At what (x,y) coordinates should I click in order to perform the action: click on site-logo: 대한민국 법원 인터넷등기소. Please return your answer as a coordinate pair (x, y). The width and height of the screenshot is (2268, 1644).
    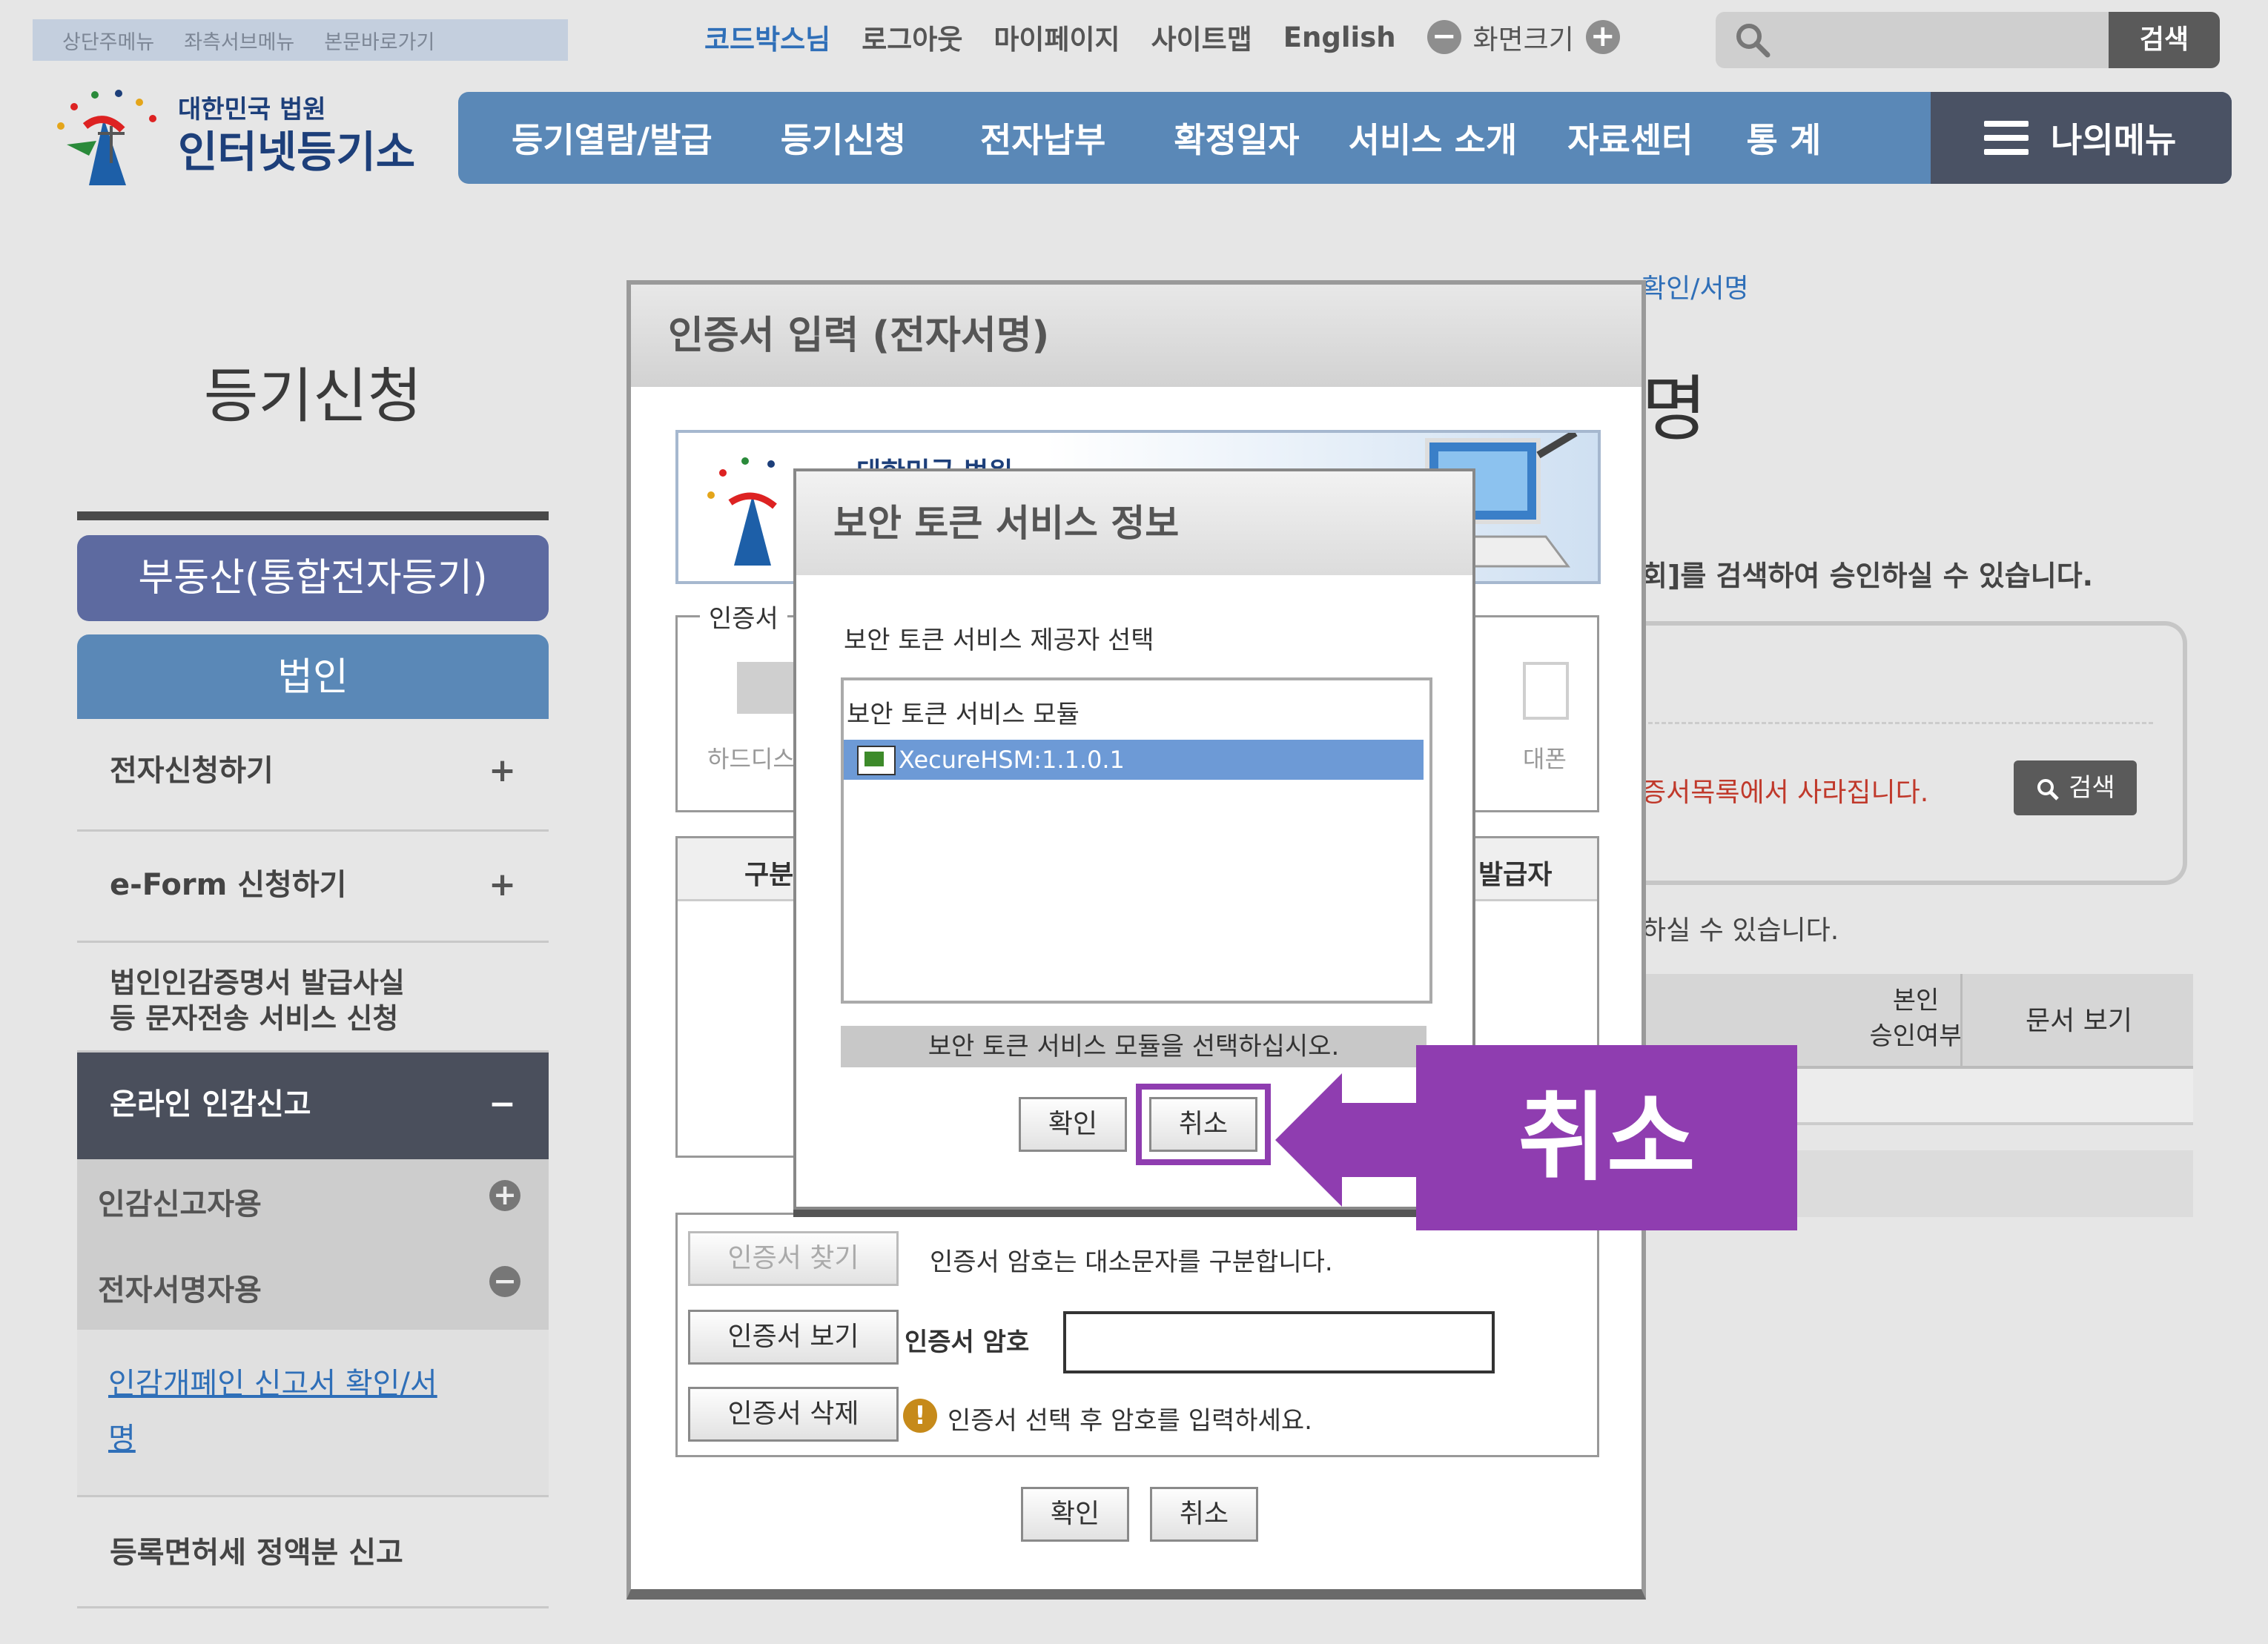
    Looking at the image, I should click on (237, 133).